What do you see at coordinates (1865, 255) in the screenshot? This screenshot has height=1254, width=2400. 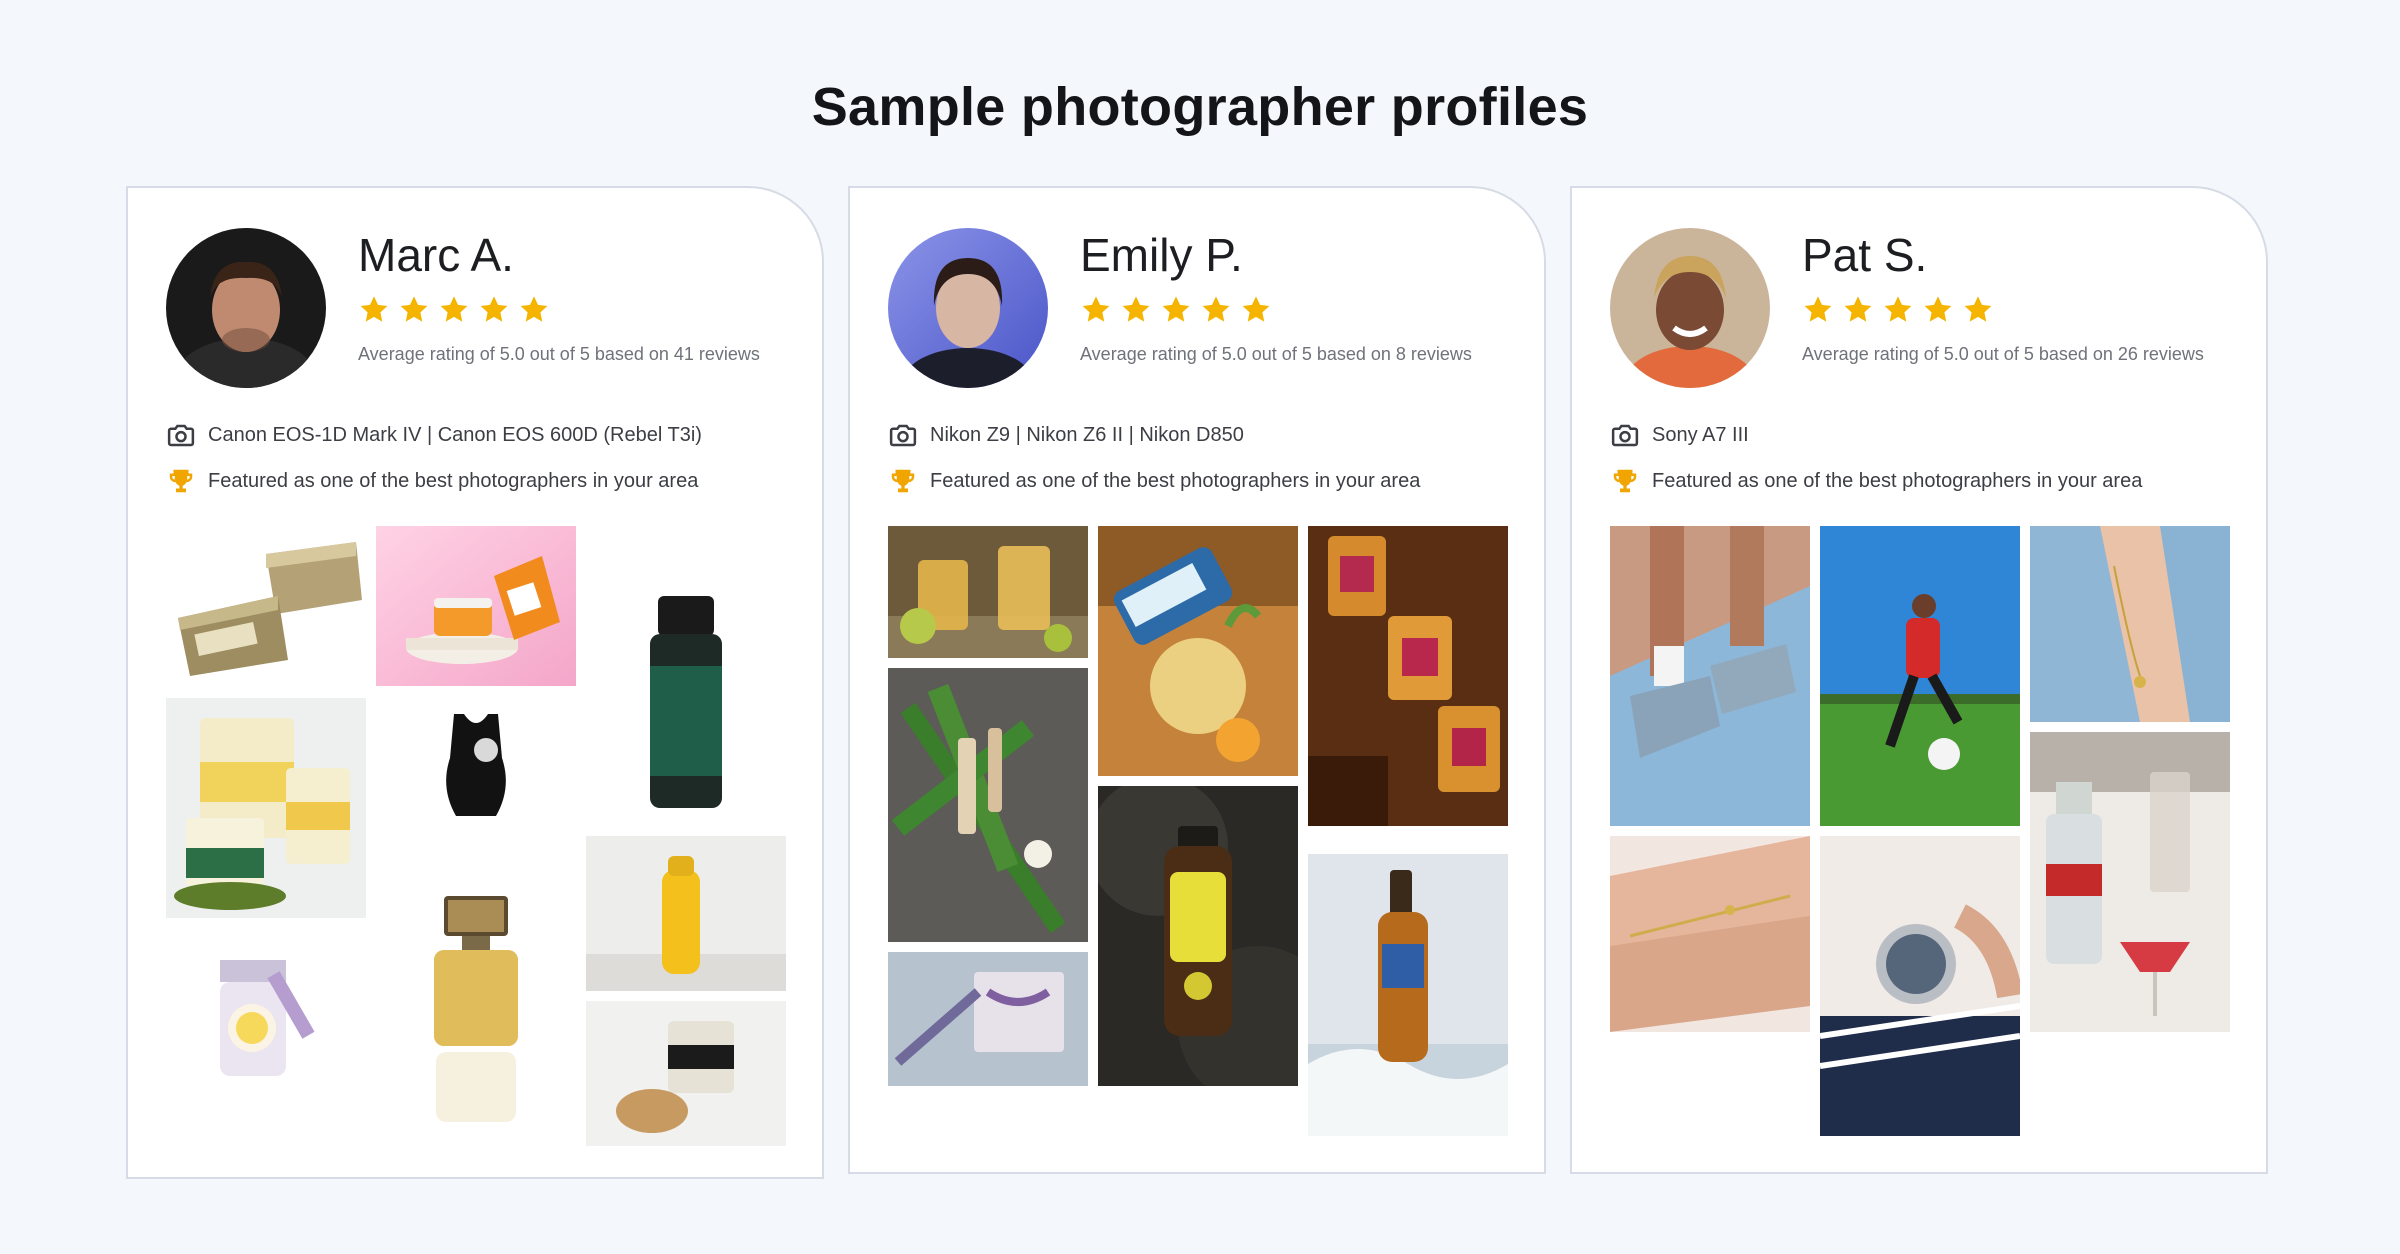 I see `photographer-name: Pat S.` at bounding box center [1865, 255].